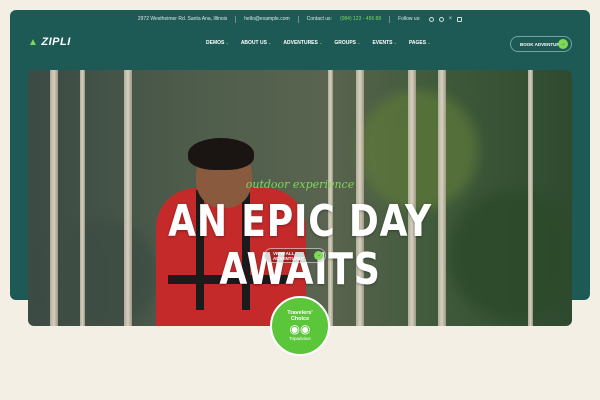  Describe the element at coordinates (460, 19) in the screenshot. I see `email-icon` at that location.